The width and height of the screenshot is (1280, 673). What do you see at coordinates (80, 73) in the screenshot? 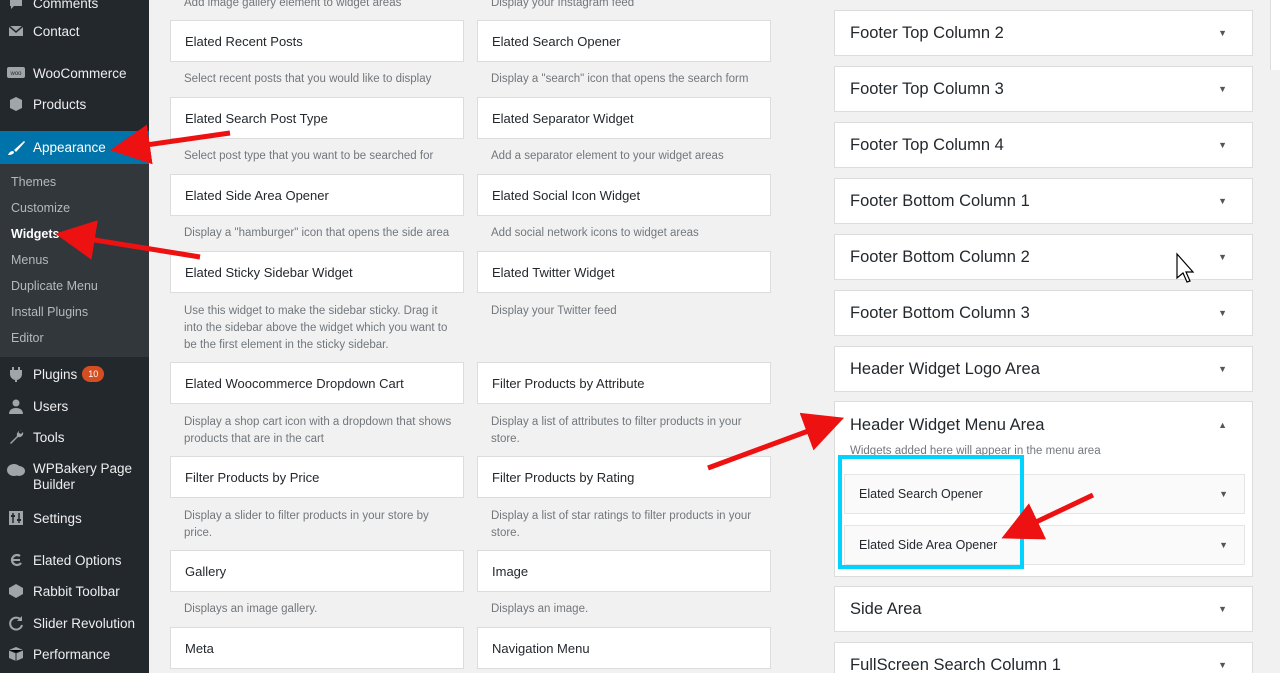
I see `sidebar-item-label: WooCommerce` at bounding box center [80, 73].